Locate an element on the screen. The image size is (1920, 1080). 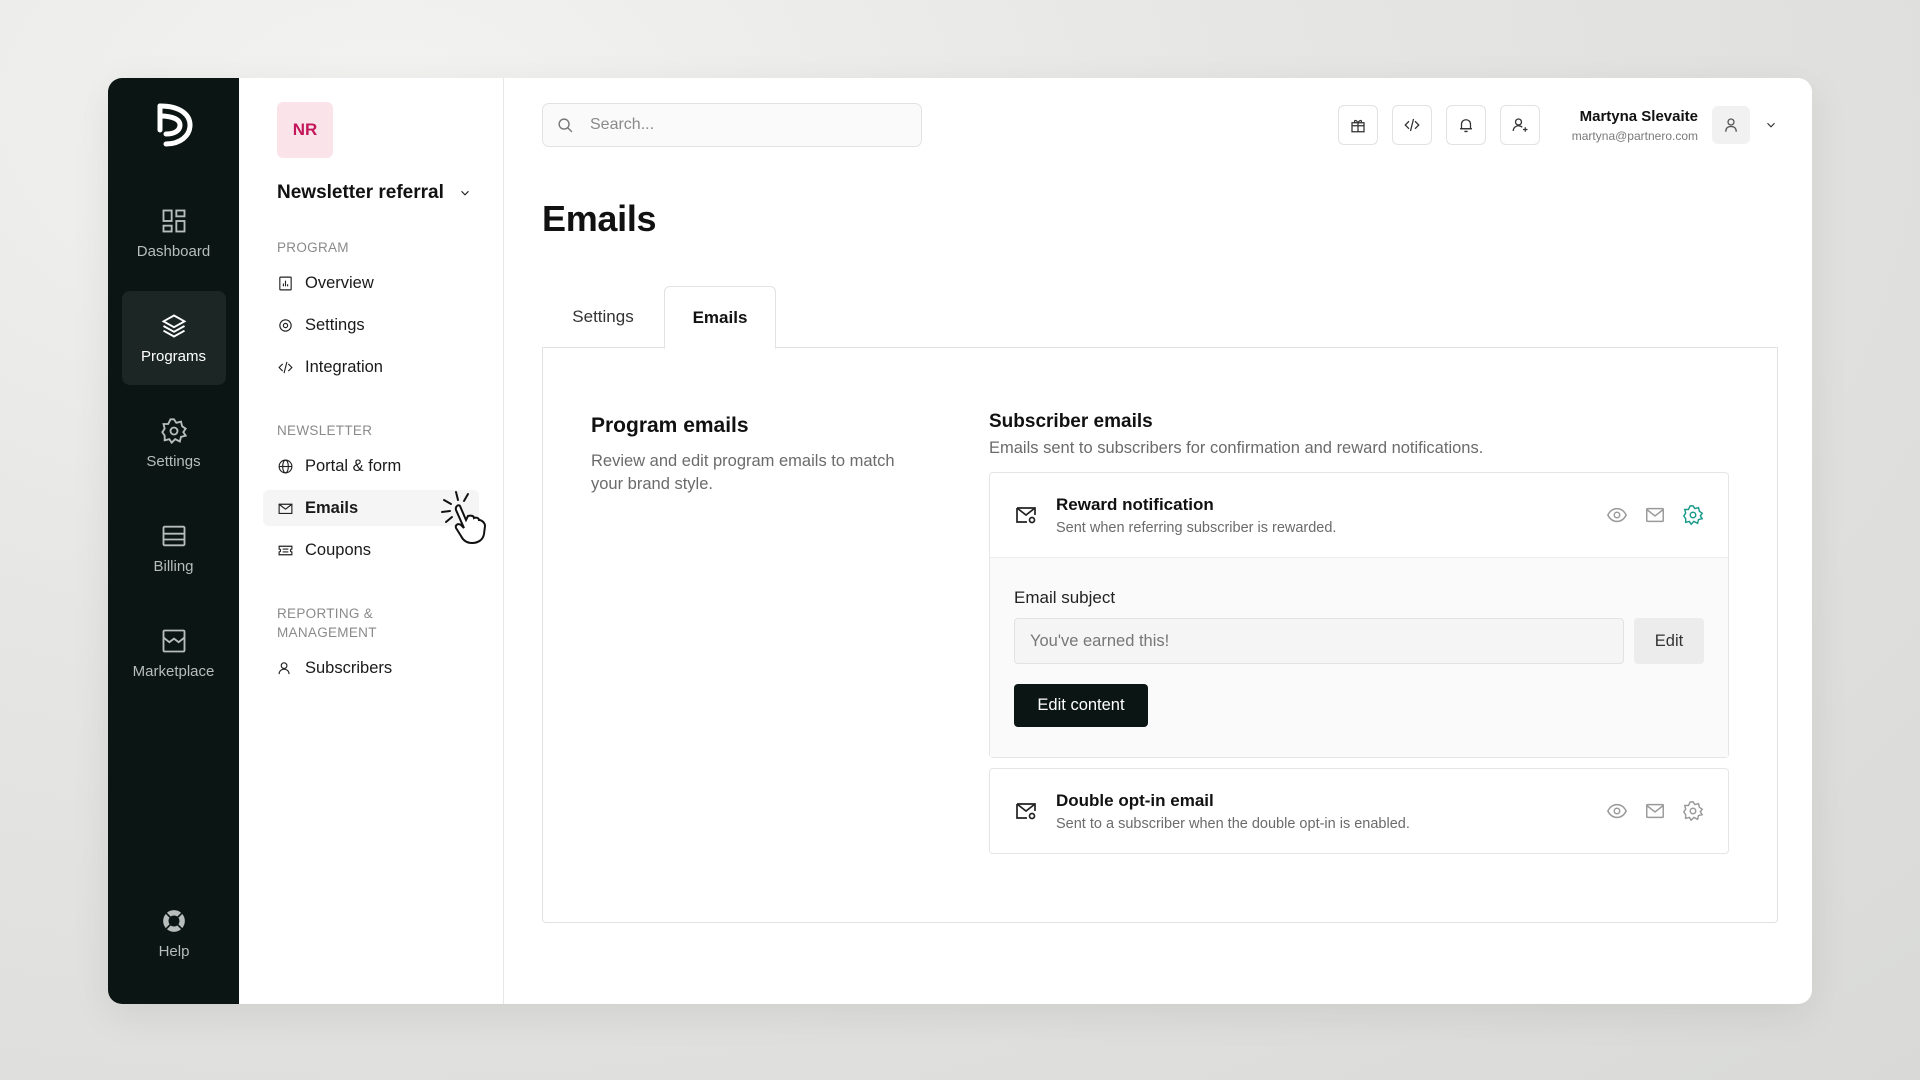
section-label-newsletter: NEWSLETTER is located at coordinates (325, 430).